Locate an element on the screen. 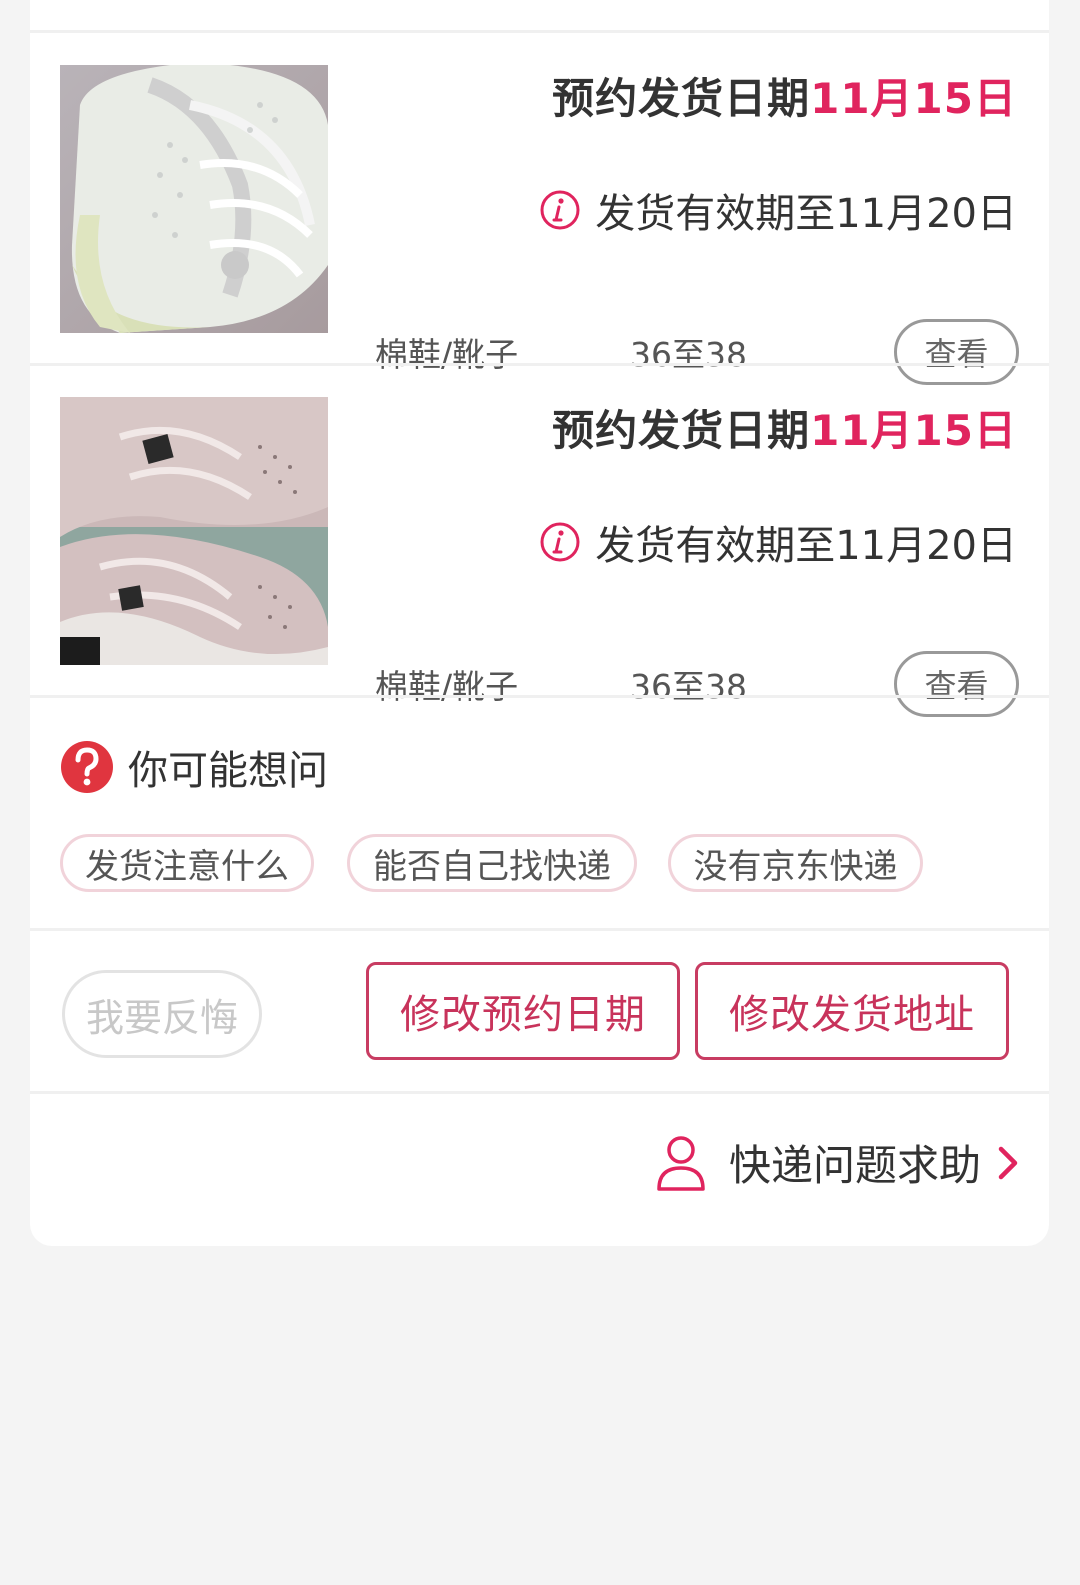 The image size is (1080, 1585). chevron-right-icon is located at coordinates (1008, 1162).